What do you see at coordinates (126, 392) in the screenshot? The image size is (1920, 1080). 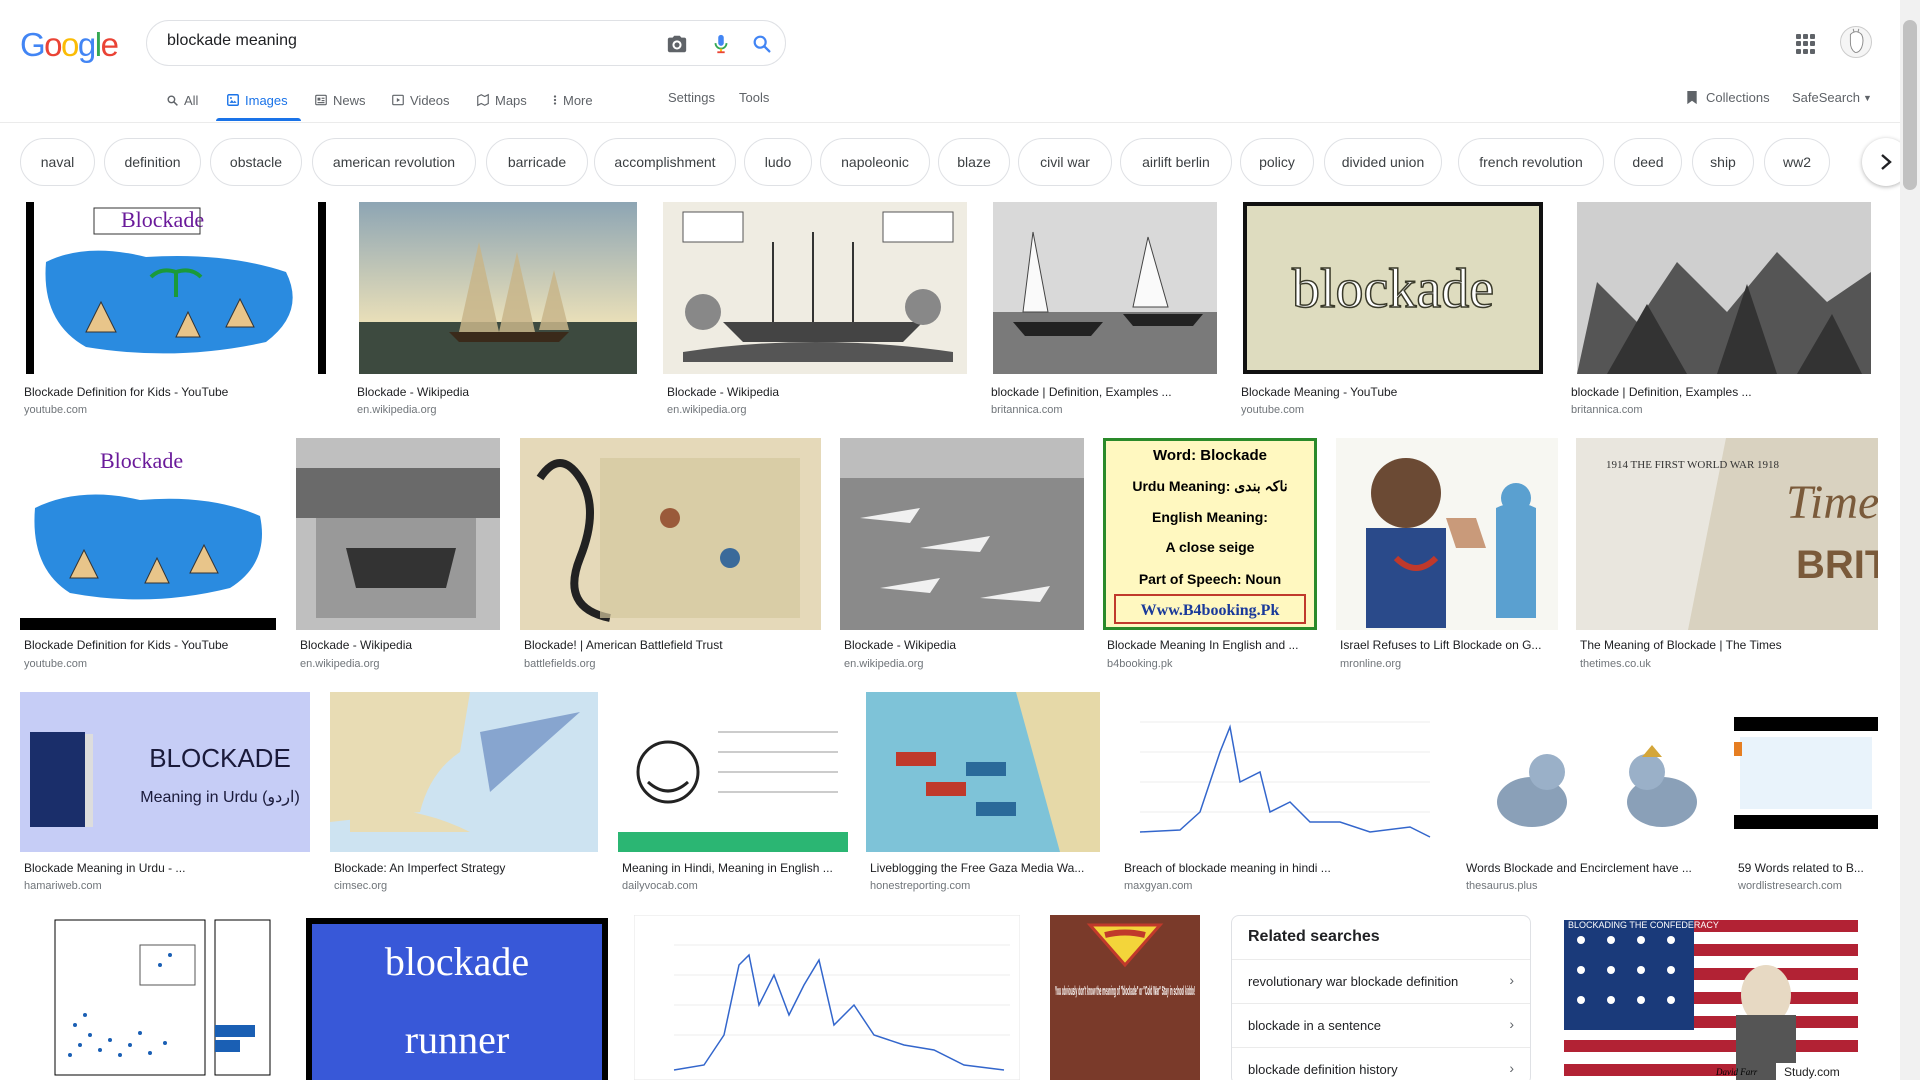 I see `result-title: Blockade Definition for Kids - YouTube` at bounding box center [126, 392].